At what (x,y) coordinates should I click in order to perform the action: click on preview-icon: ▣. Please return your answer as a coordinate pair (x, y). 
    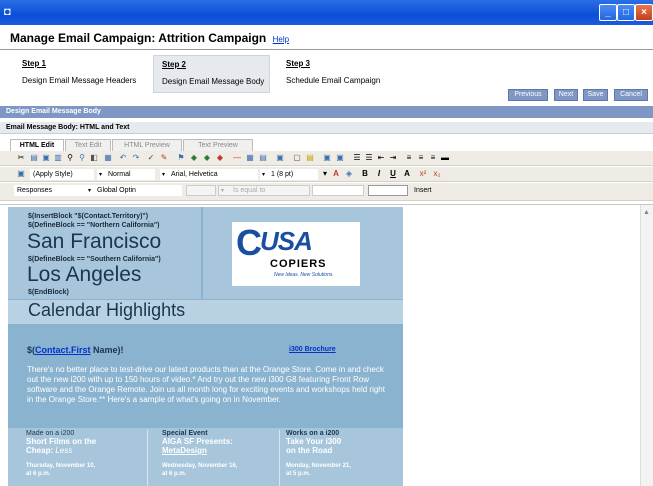
    Looking at the image, I should click on (340, 158).